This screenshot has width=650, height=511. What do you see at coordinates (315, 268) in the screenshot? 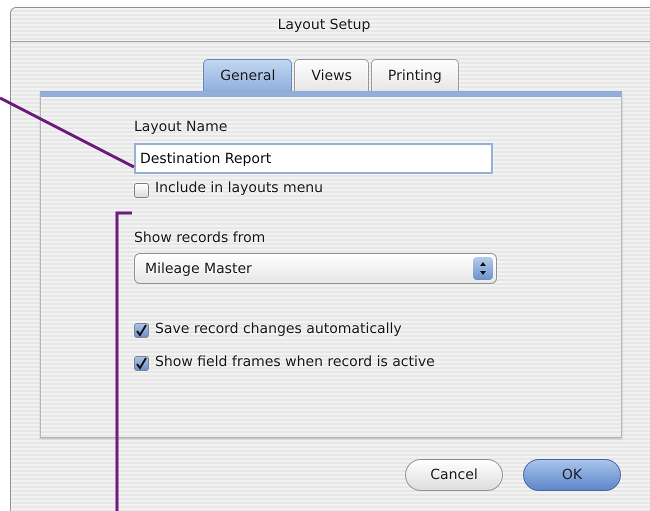
I see `records-popup: Mileage Master` at bounding box center [315, 268].